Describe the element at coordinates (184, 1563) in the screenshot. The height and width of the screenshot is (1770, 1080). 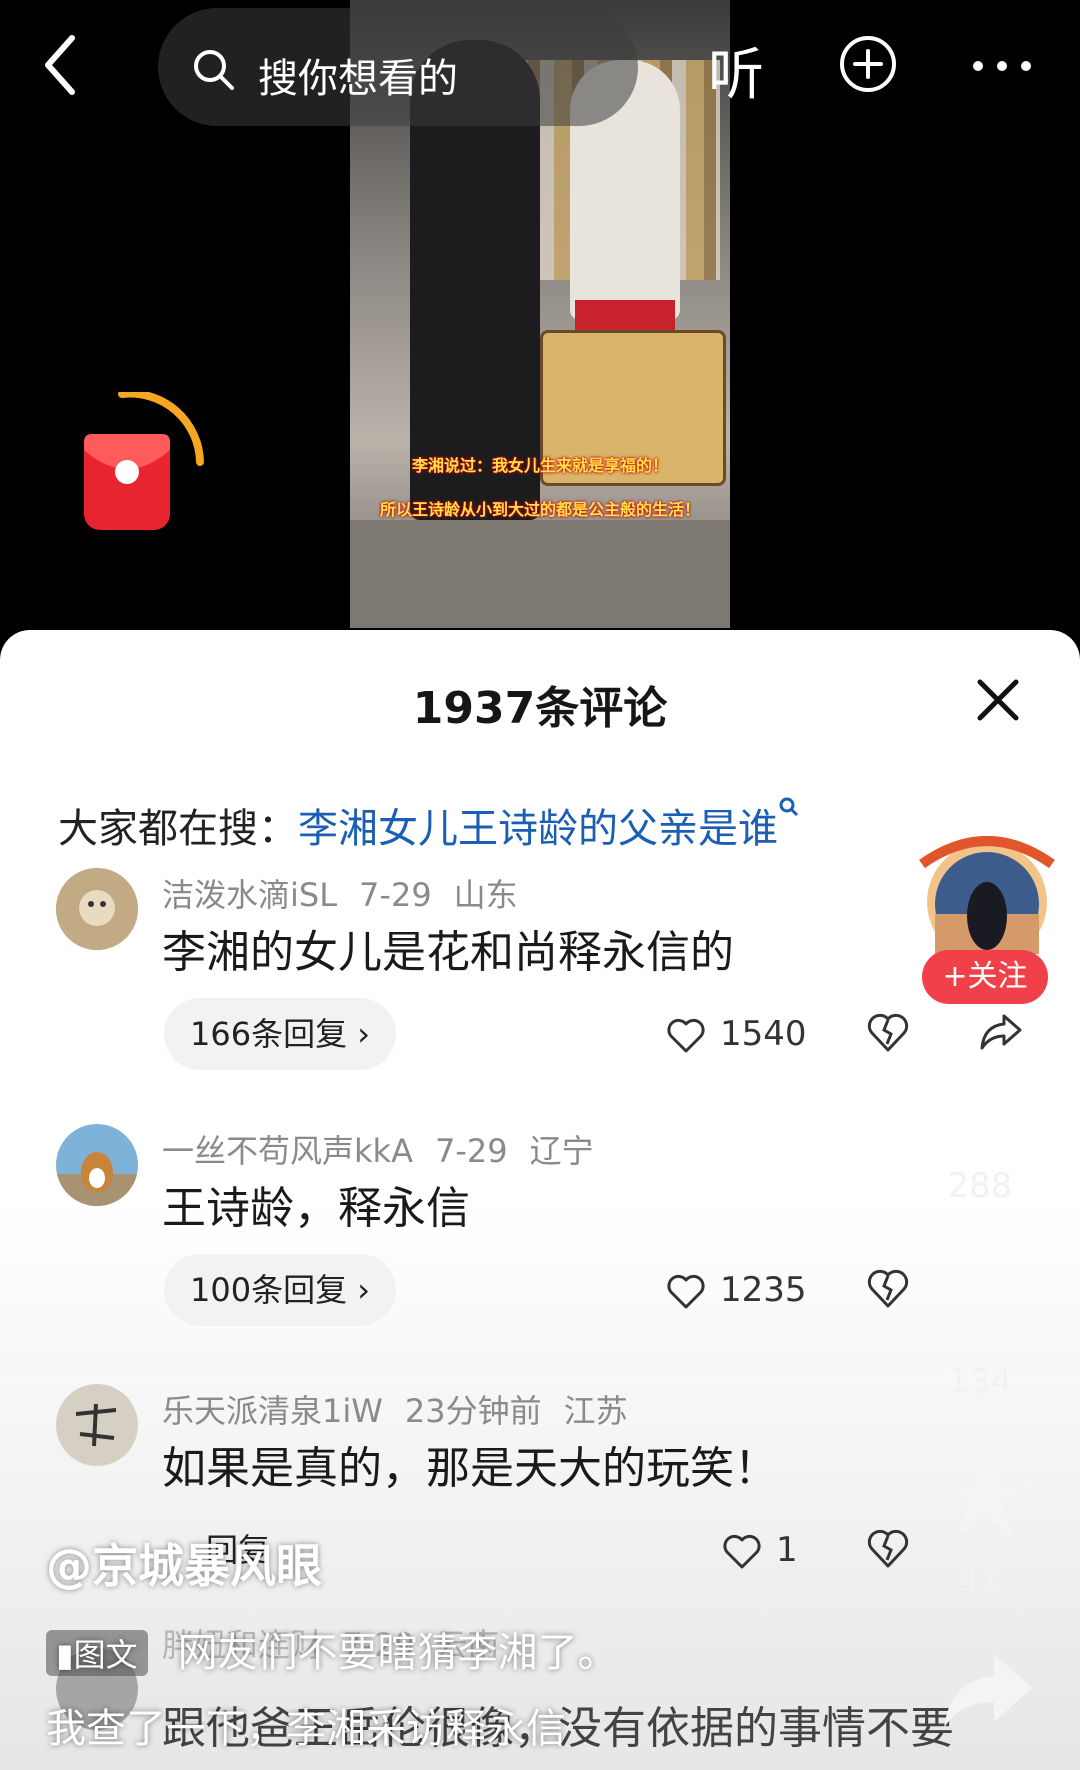
I see `post-author: @京城暴风眼` at that location.